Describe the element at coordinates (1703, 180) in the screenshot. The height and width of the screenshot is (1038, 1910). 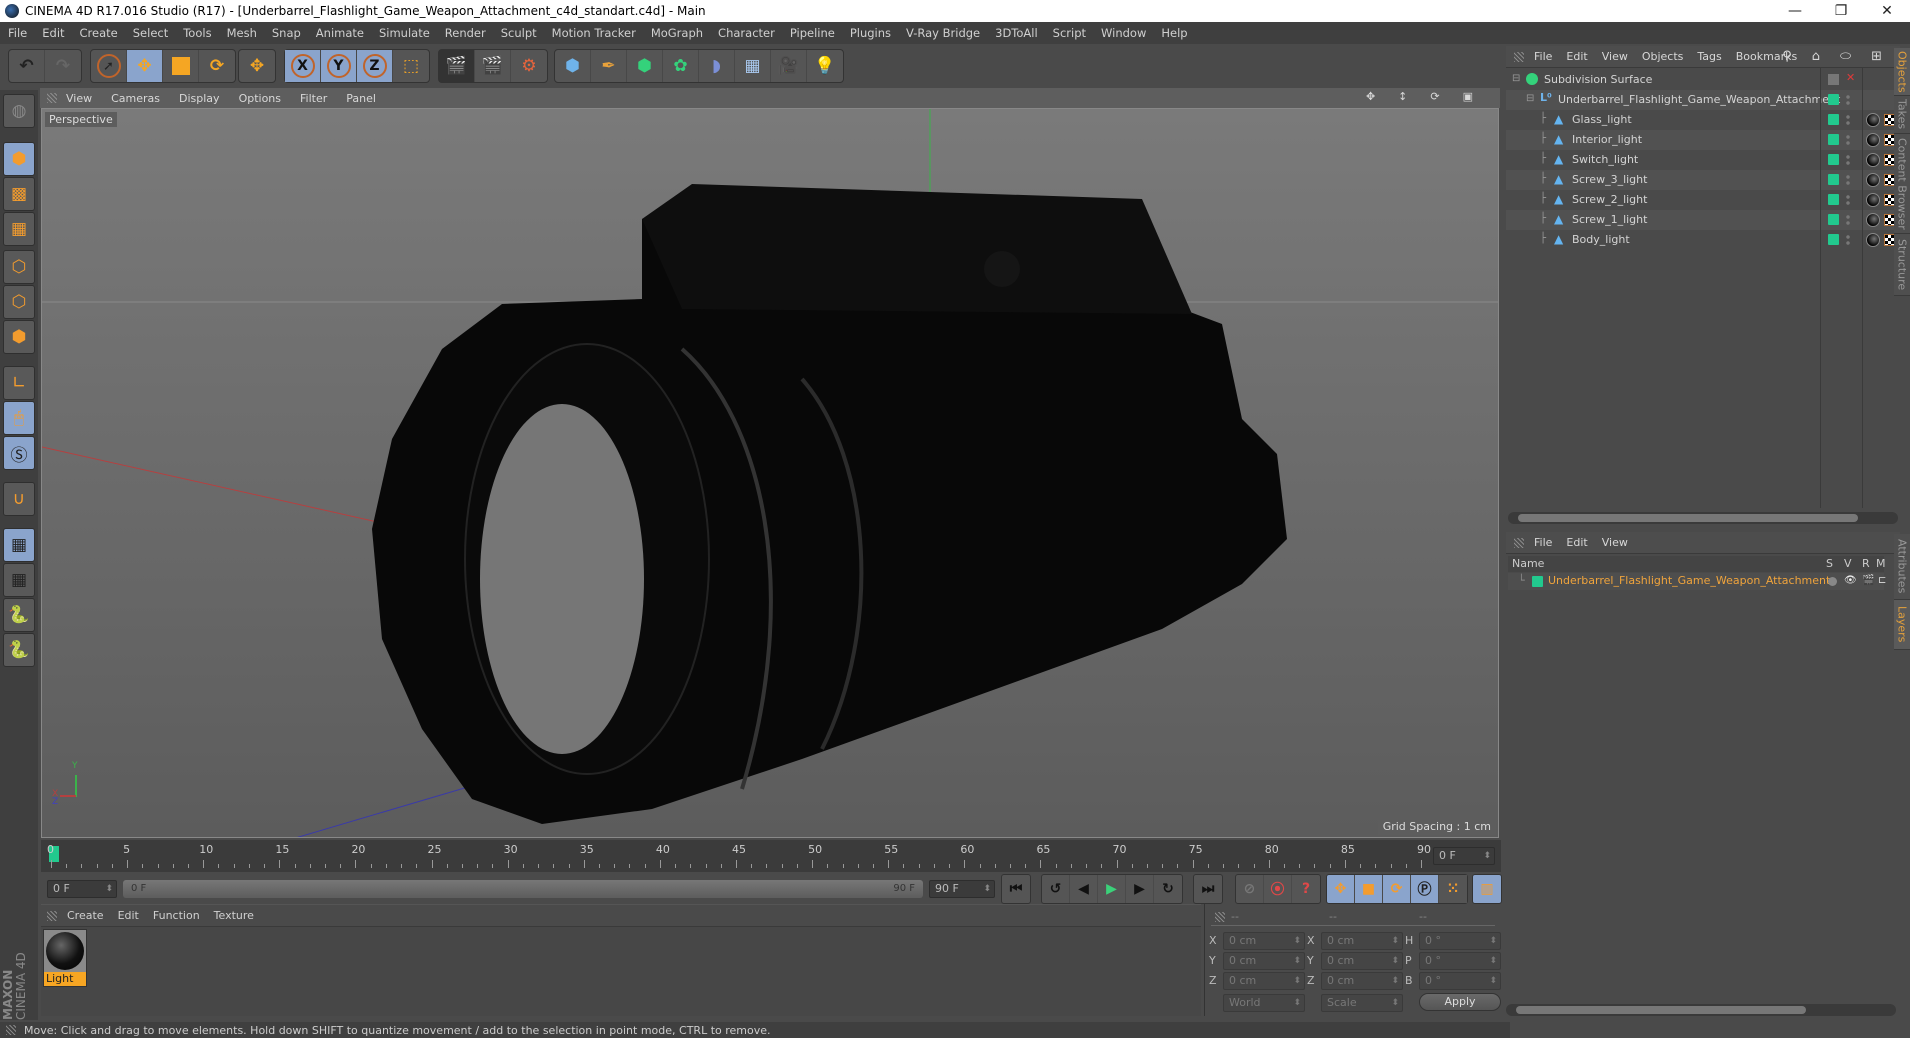
I see `object-row: ├ ▲ Screw_3_light` at that location.